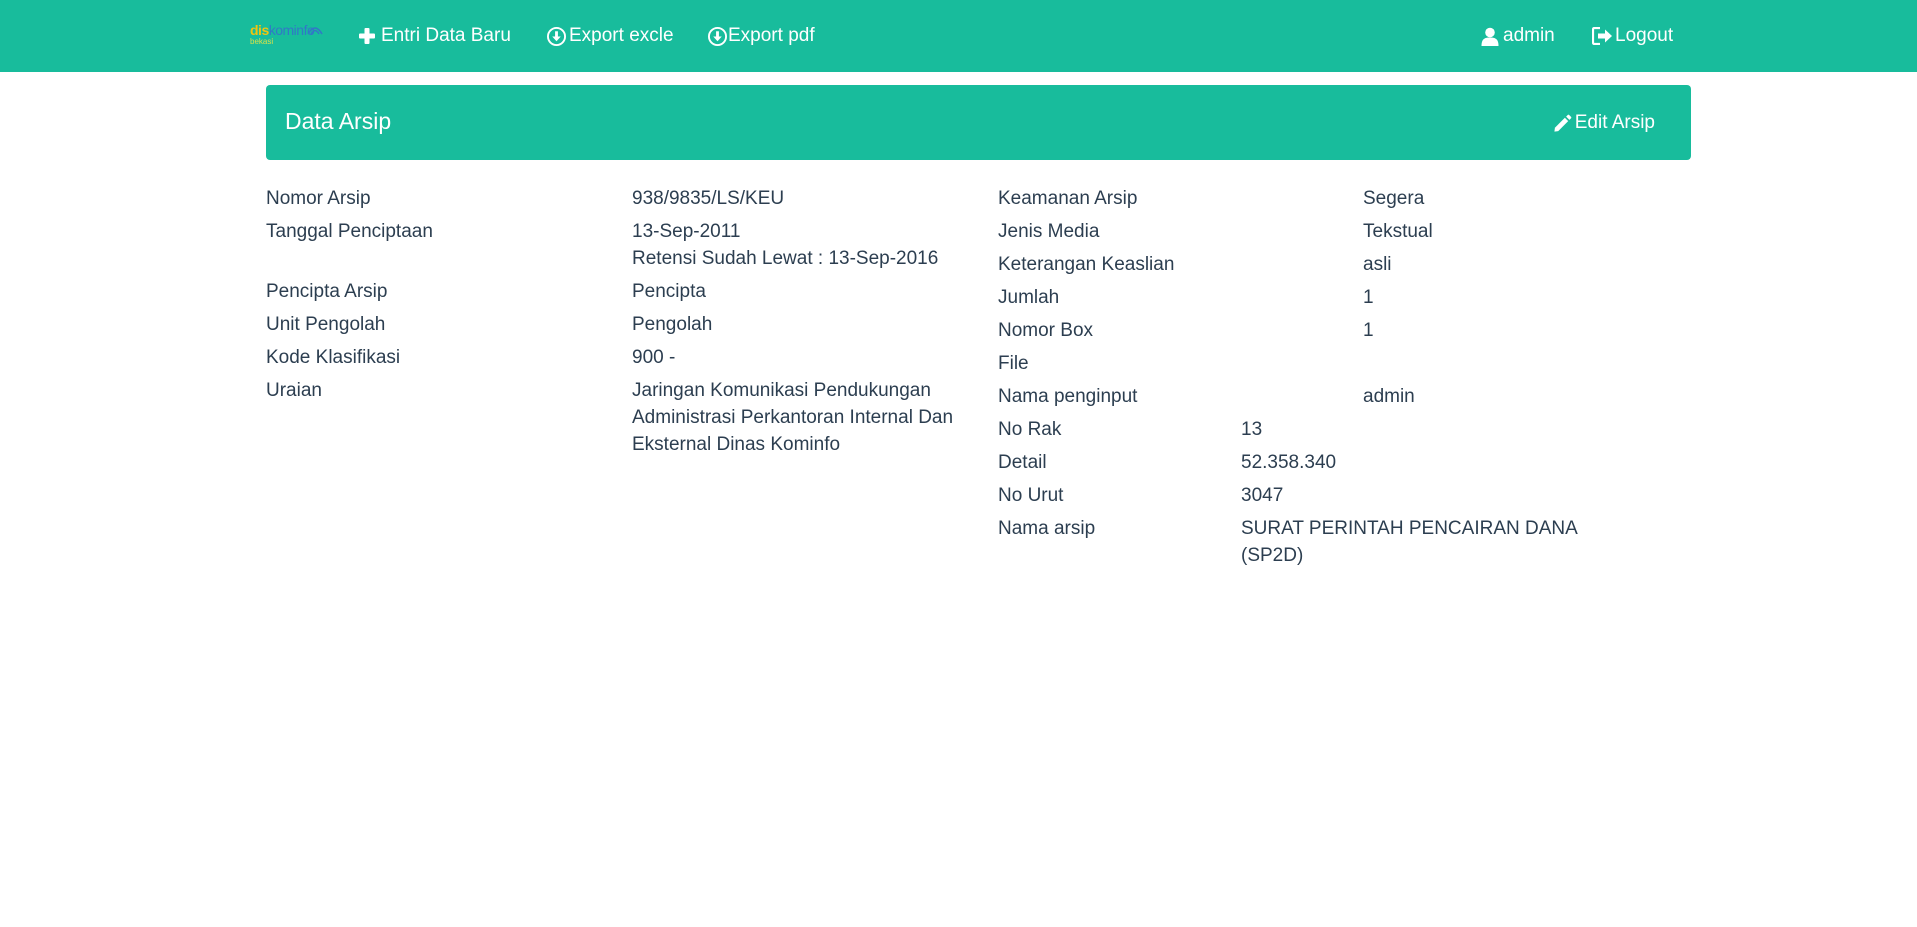  Describe the element at coordinates (326, 324) in the screenshot. I see `field-label: Unit Pengolah` at that location.